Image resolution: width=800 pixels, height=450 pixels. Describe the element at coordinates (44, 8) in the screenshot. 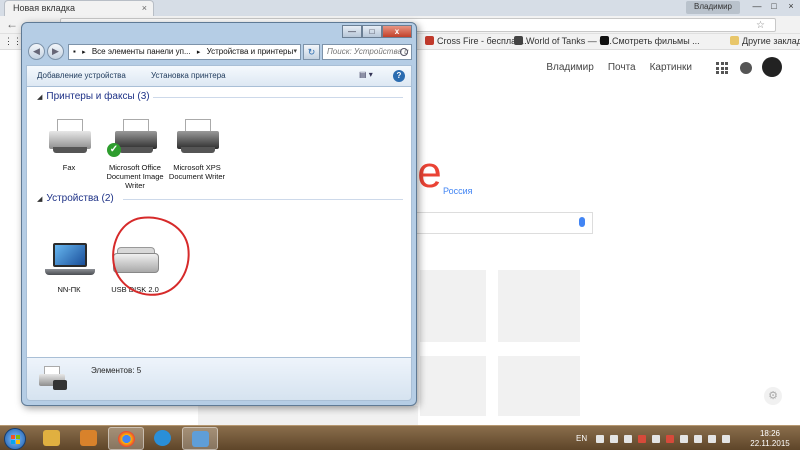

I see `browser-tab-title: Новая вкладка` at that location.